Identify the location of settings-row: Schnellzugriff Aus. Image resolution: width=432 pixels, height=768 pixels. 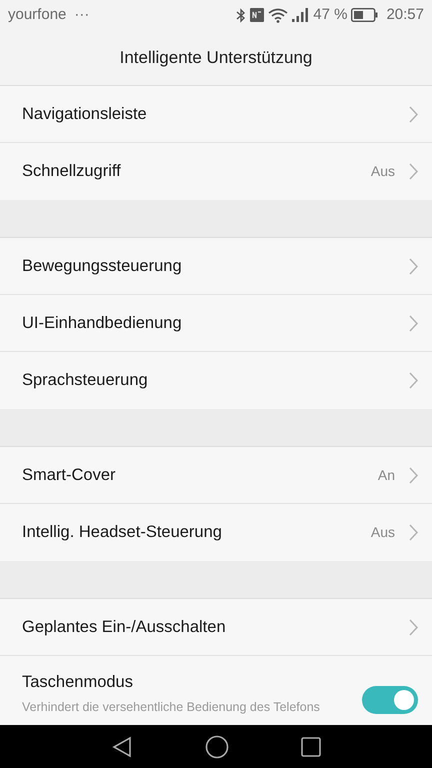
(216, 171).